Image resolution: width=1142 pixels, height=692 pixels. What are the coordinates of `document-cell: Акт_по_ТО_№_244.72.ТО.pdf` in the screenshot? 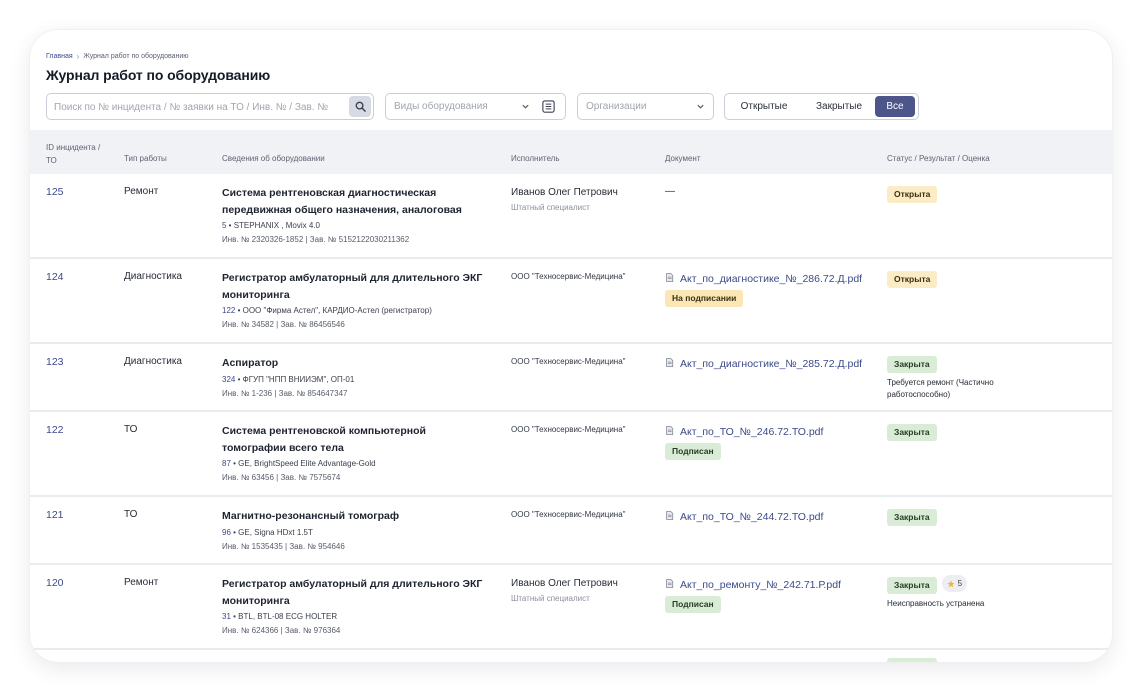 It's located at (767, 517).